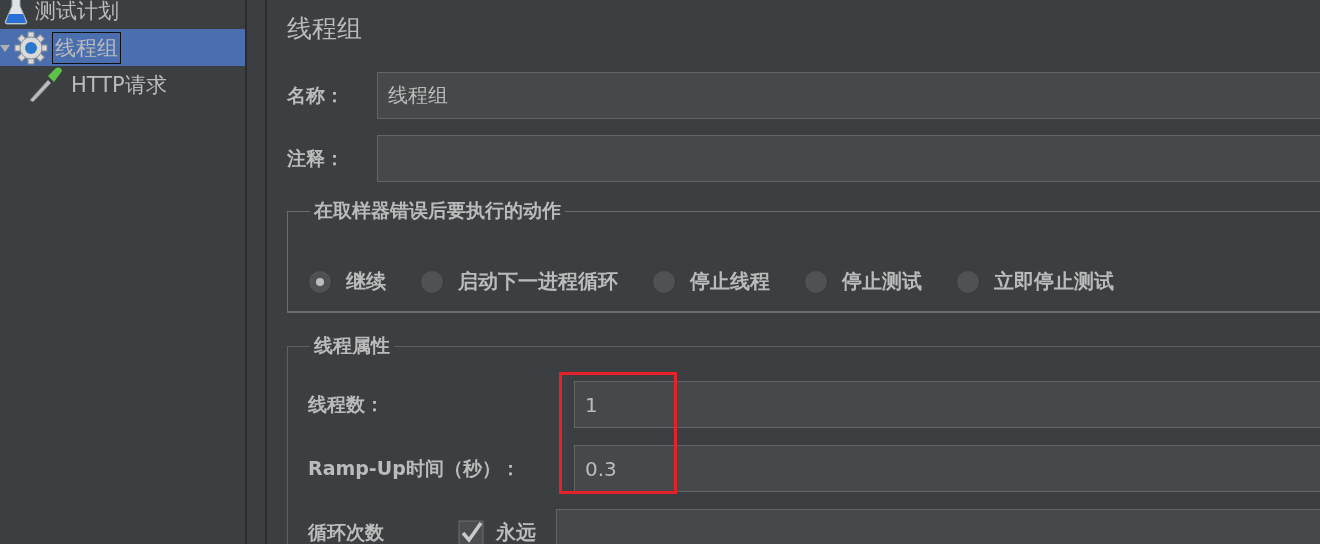 This screenshot has height=544, width=1320. Describe the element at coordinates (414, 468) in the screenshot. I see `field-label: Ramp-Up时间（秒）：` at that location.